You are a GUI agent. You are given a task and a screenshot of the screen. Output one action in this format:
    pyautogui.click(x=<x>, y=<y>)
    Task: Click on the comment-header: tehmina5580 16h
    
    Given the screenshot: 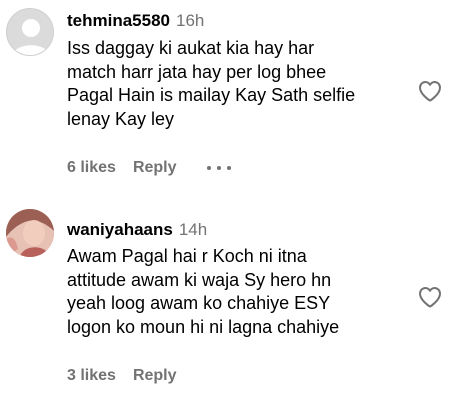 What is the action you would take?
    pyautogui.click(x=135, y=21)
    